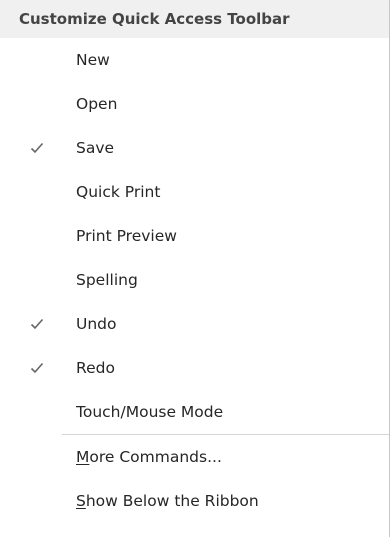  Describe the element at coordinates (194, 192) in the screenshot. I see `menu-item-quick-print: Quick Print` at that location.